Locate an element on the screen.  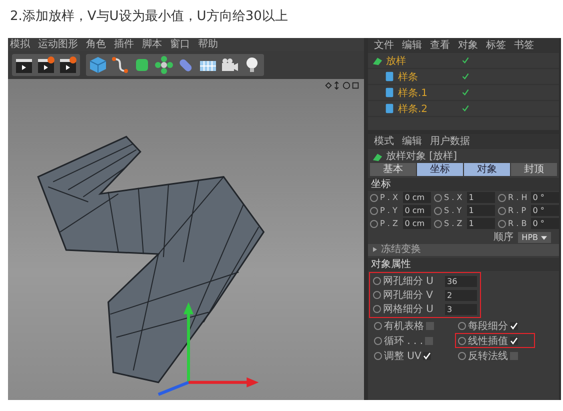
option-label: 调整 UV is located at coordinates (403, 356).